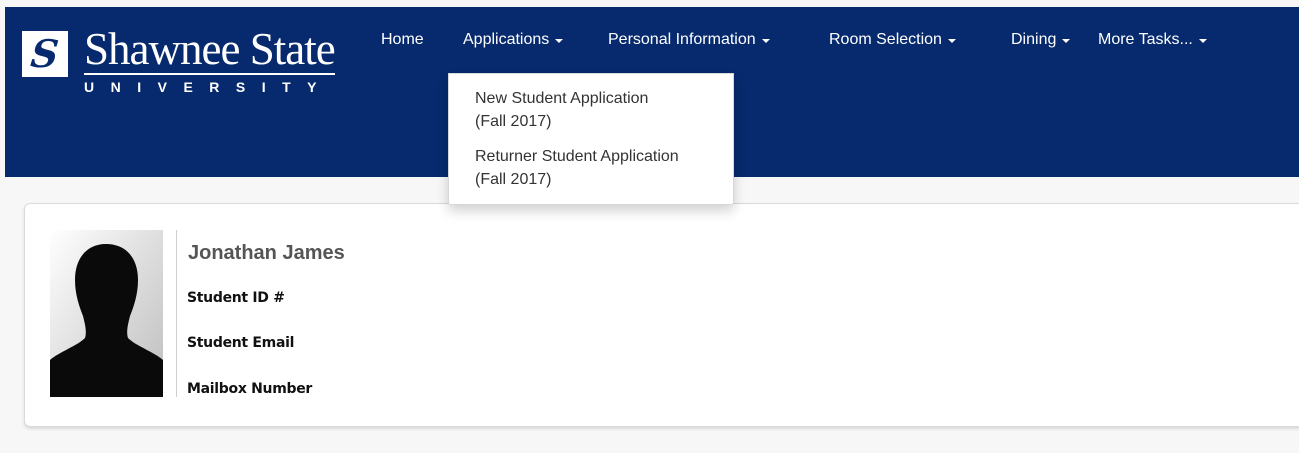 The width and height of the screenshot is (1299, 453). Describe the element at coordinates (682, 39) in the screenshot. I see `nav-personal-information-label: Personal Information` at that location.